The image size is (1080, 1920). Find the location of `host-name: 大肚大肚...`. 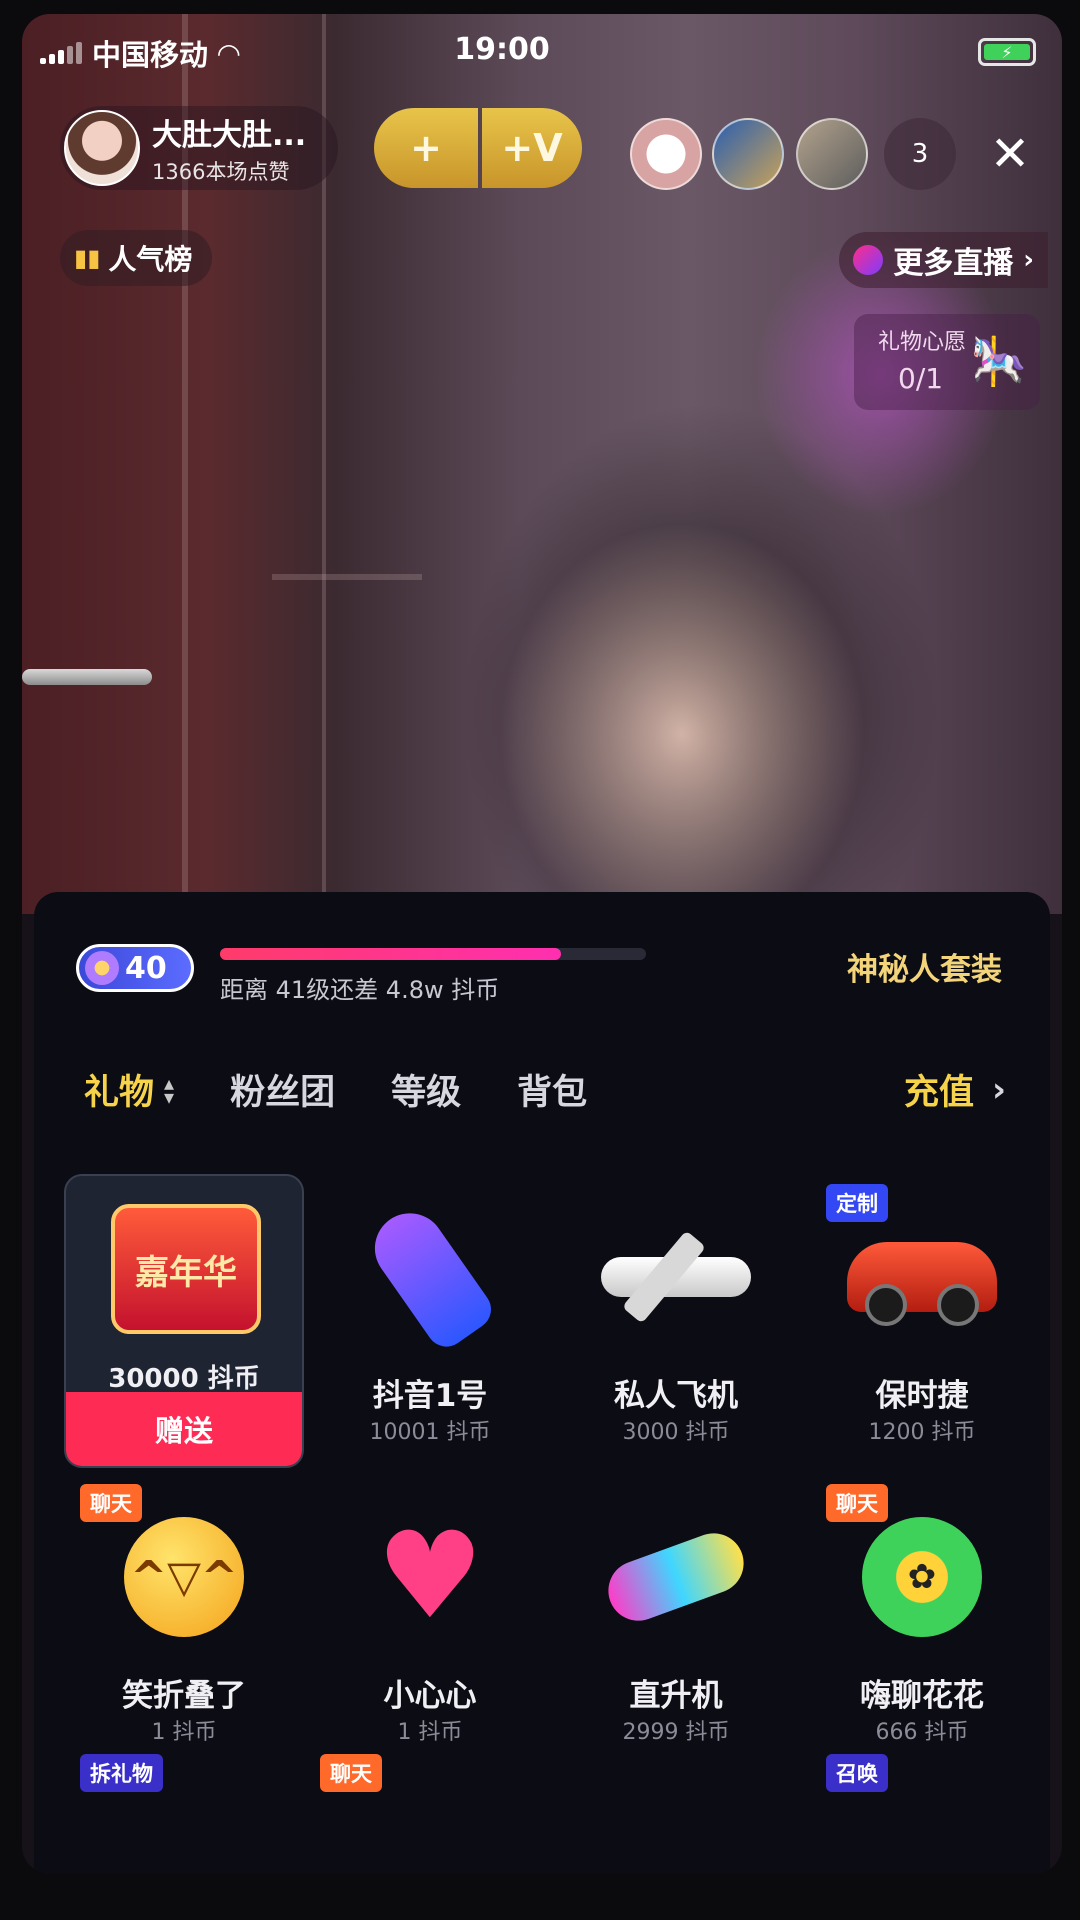

host-name: 大肚大肚... is located at coordinates (229, 135).